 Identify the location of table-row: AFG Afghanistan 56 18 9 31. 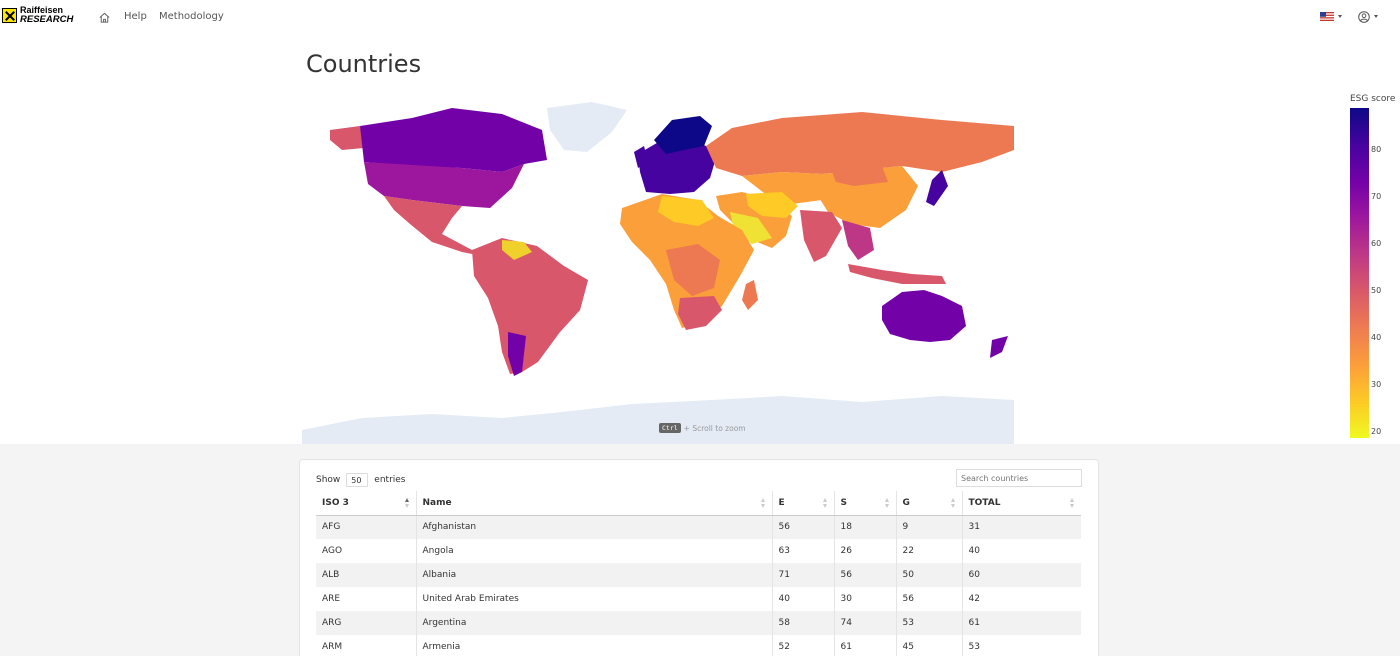
(698, 527).